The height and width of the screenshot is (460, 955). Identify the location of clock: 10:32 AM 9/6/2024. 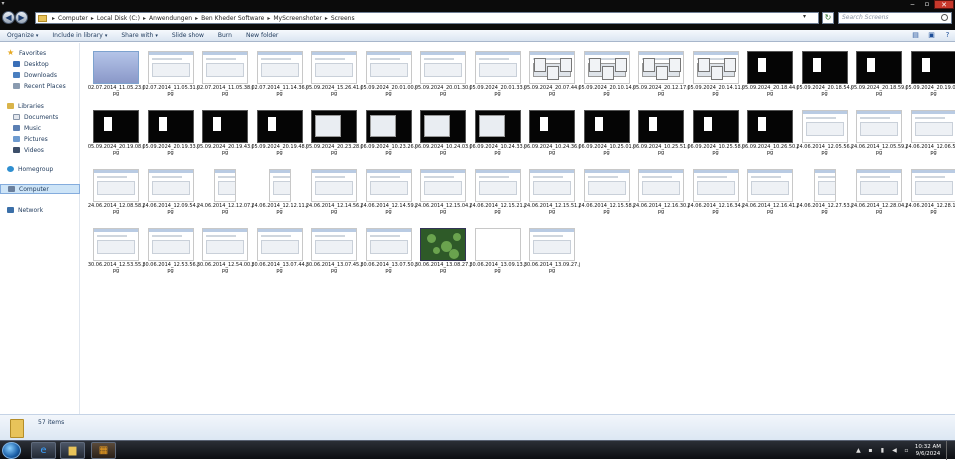
(928, 451).